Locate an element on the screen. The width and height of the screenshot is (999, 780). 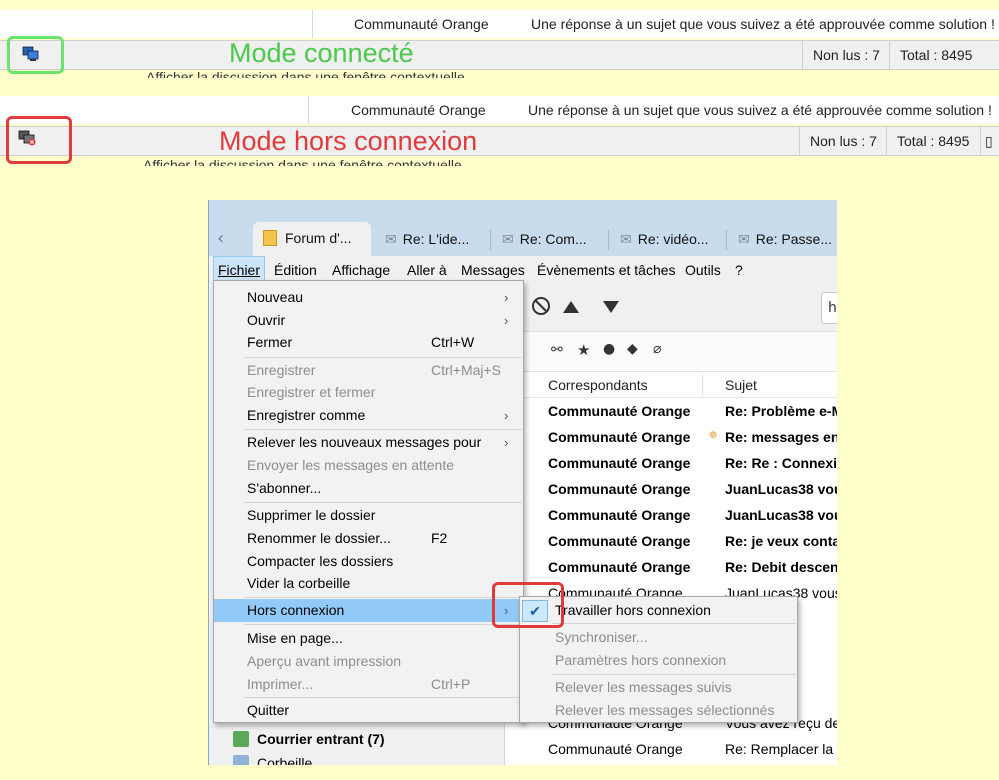
menu-aide: ? is located at coordinates (739, 270).